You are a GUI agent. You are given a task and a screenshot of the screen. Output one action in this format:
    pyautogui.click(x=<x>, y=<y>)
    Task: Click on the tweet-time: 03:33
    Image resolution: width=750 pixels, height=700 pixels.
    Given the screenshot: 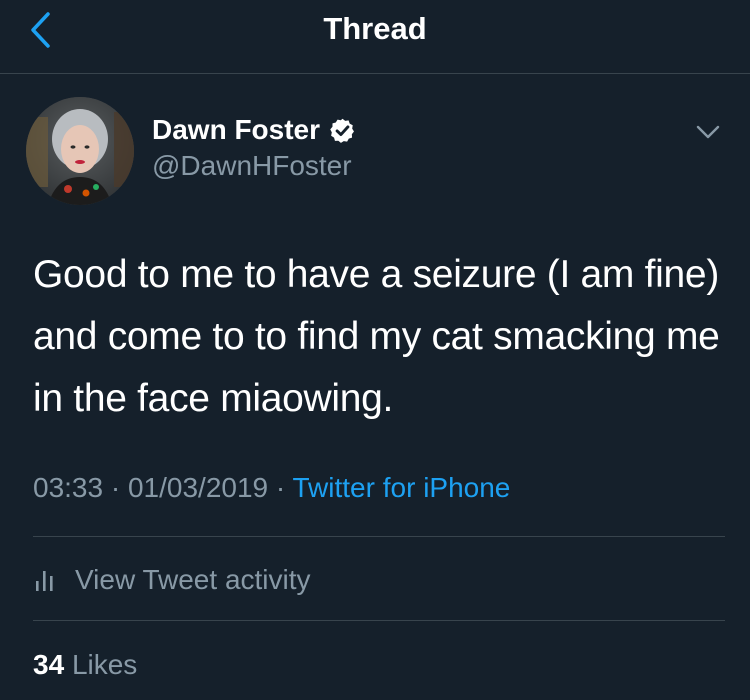 What is the action you would take?
    pyautogui.click(x=68, y=487)
    